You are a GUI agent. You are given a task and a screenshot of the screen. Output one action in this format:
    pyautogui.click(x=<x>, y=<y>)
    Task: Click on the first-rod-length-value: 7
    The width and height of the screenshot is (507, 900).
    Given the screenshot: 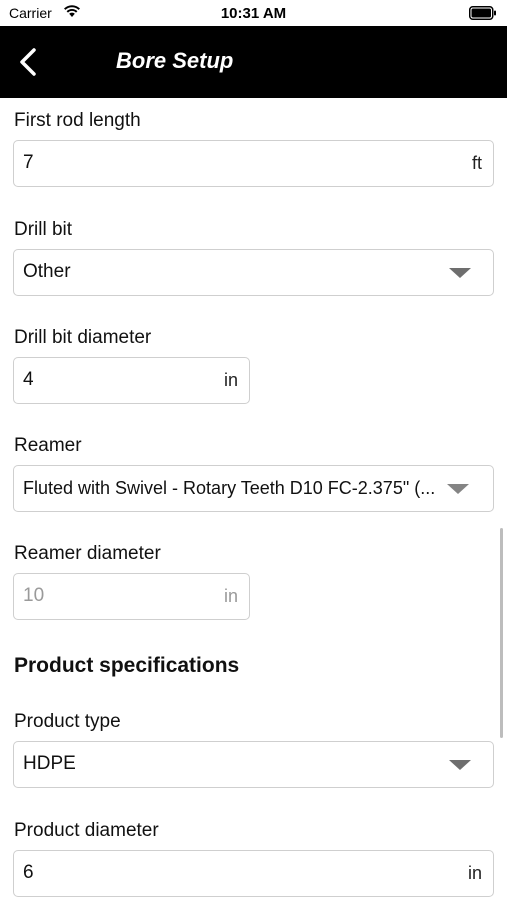 What is the action you would take?
    pyautogui.click(x=28, y=162)
    